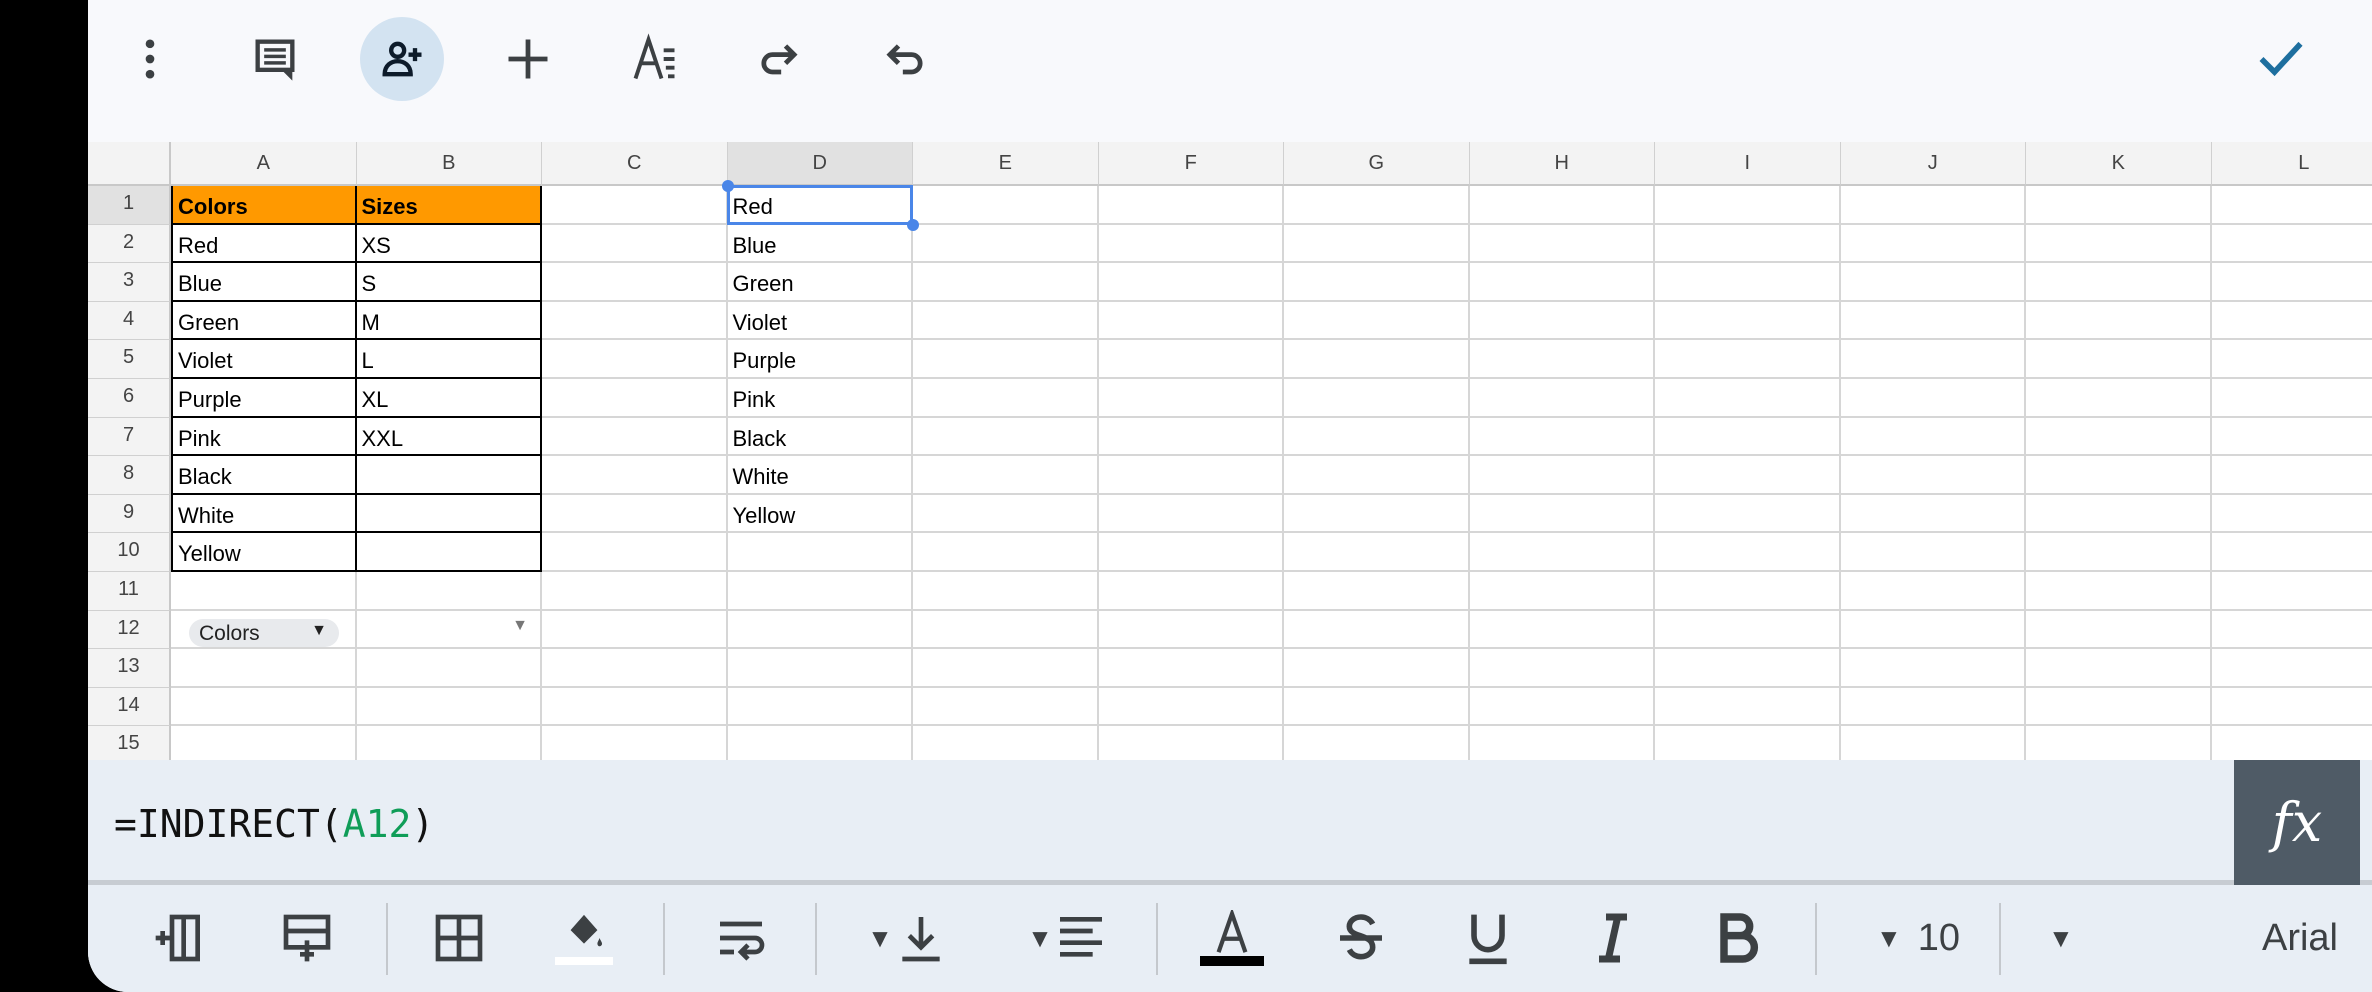 The height and width of the screenshot is (992, 2372). Describe the element at coordinates (635, 475) in the screenshot. I see `cell-c8` at that location.